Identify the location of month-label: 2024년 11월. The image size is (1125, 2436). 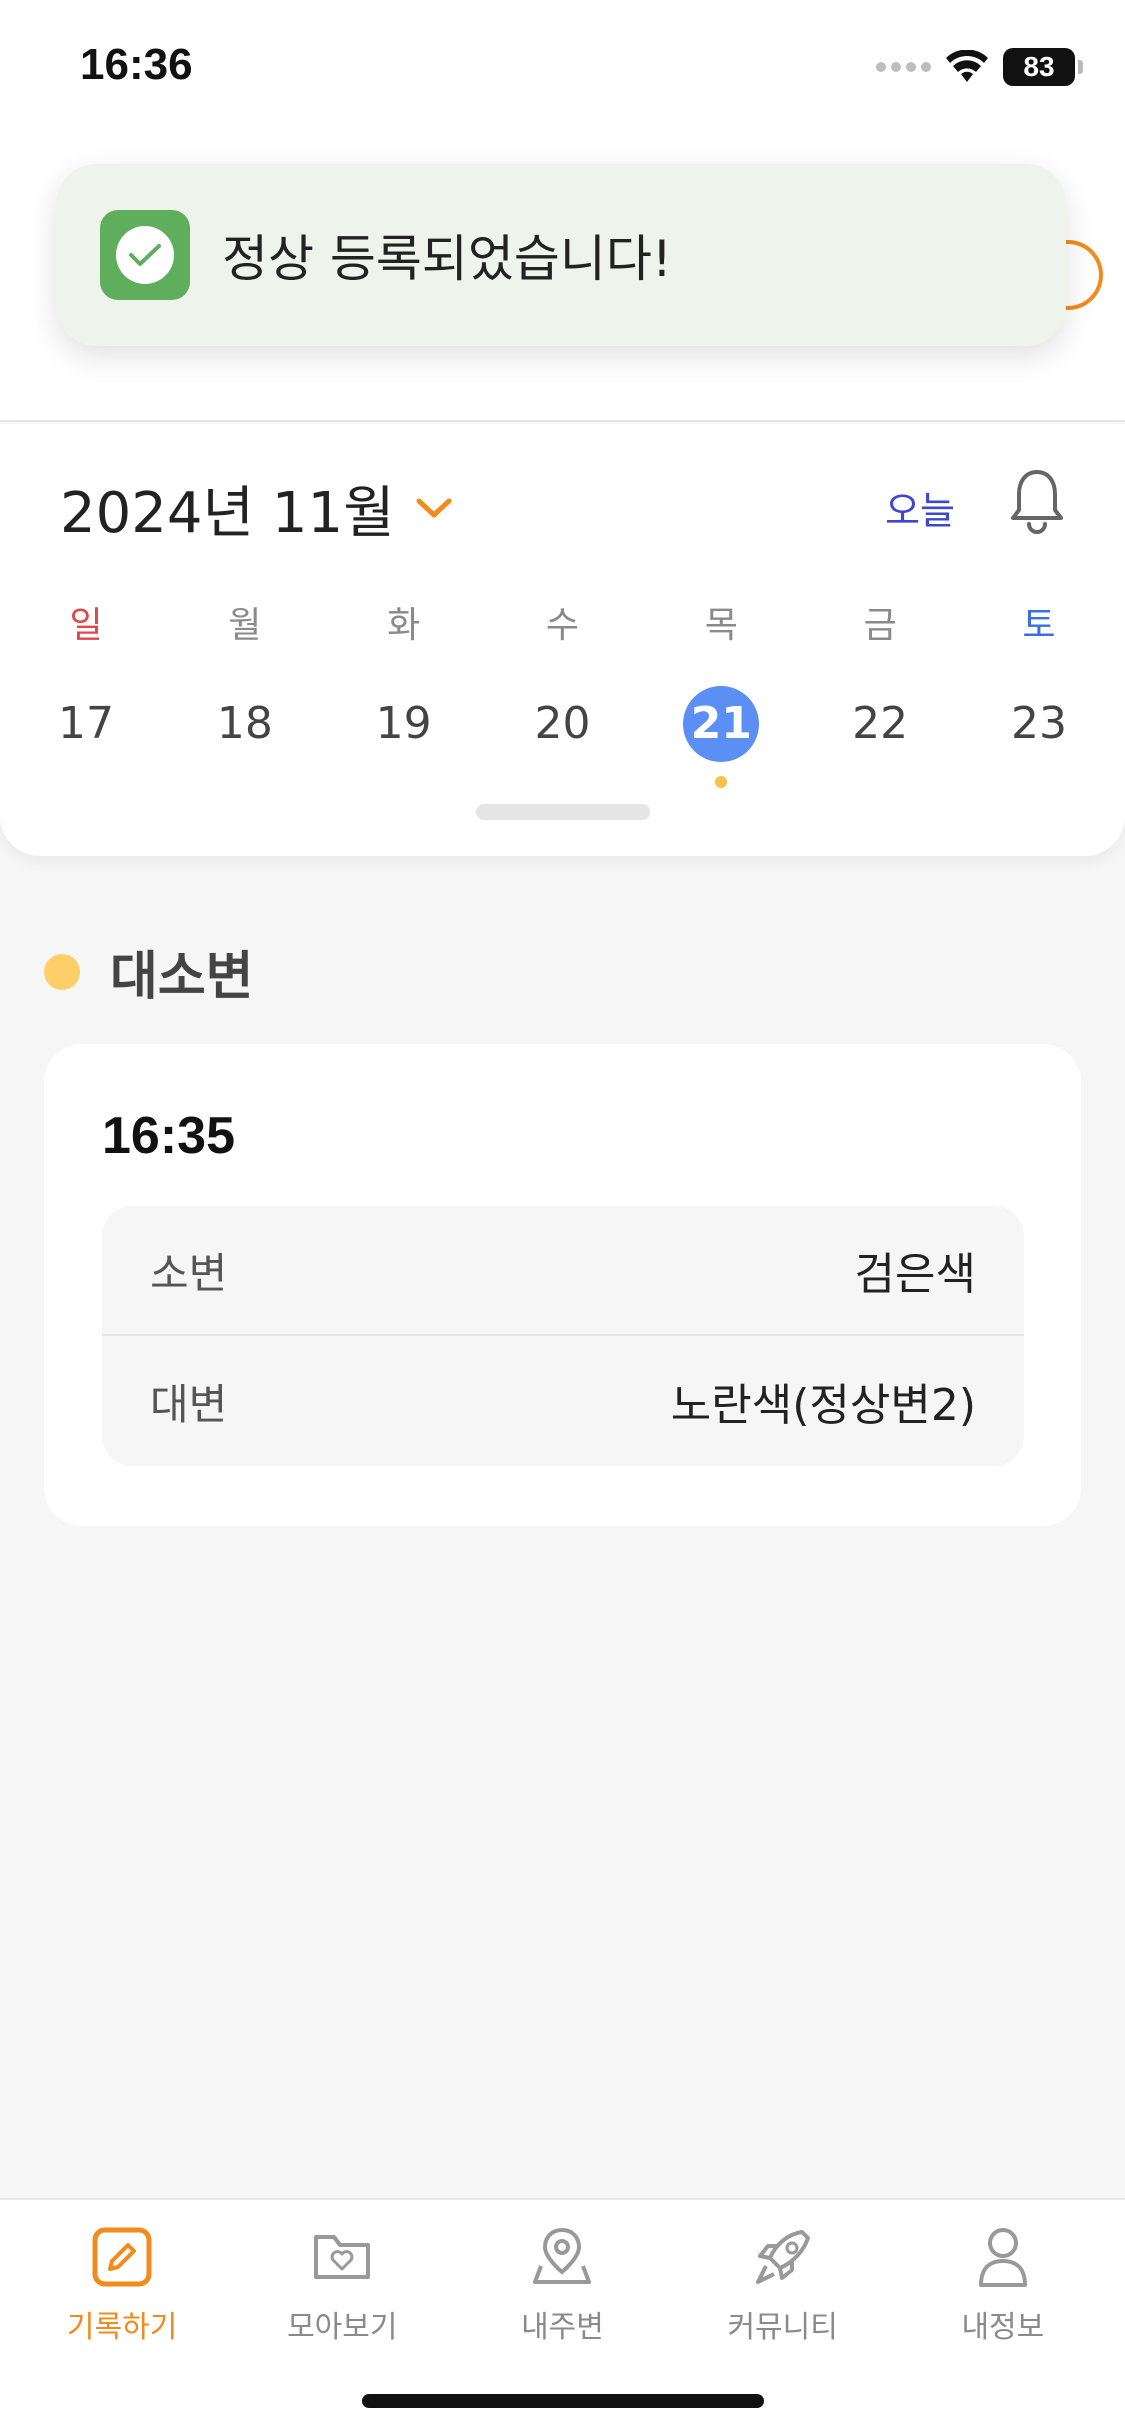
(227, 513).